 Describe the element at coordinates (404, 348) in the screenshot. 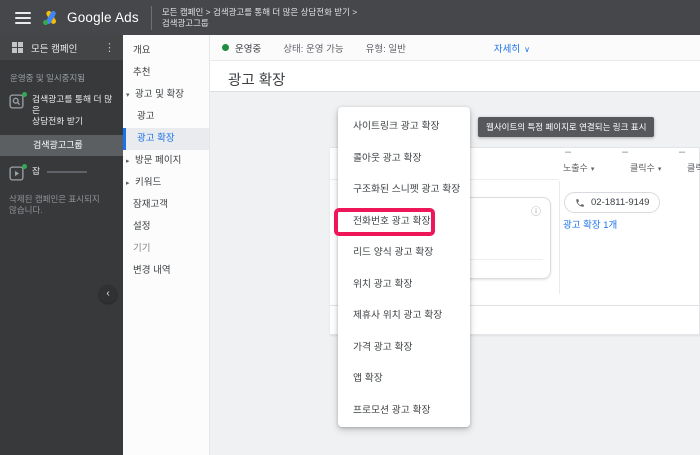

I see `menu-item-price: 가격 광고 확장` at that location.